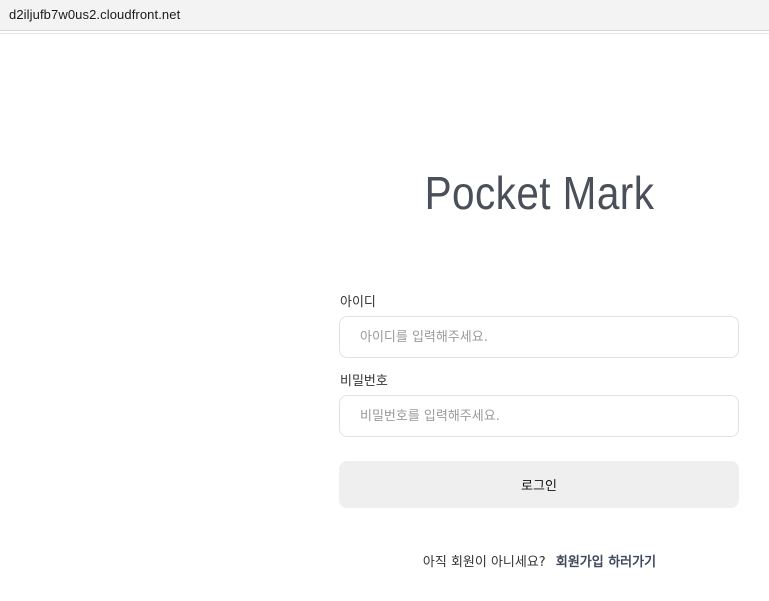 This screenshot has height=601, width=769. What do you see at coordinates (364, 381) in the screenshot?
I see `password-label: 비밀번호` at bounding box center [364, 381].